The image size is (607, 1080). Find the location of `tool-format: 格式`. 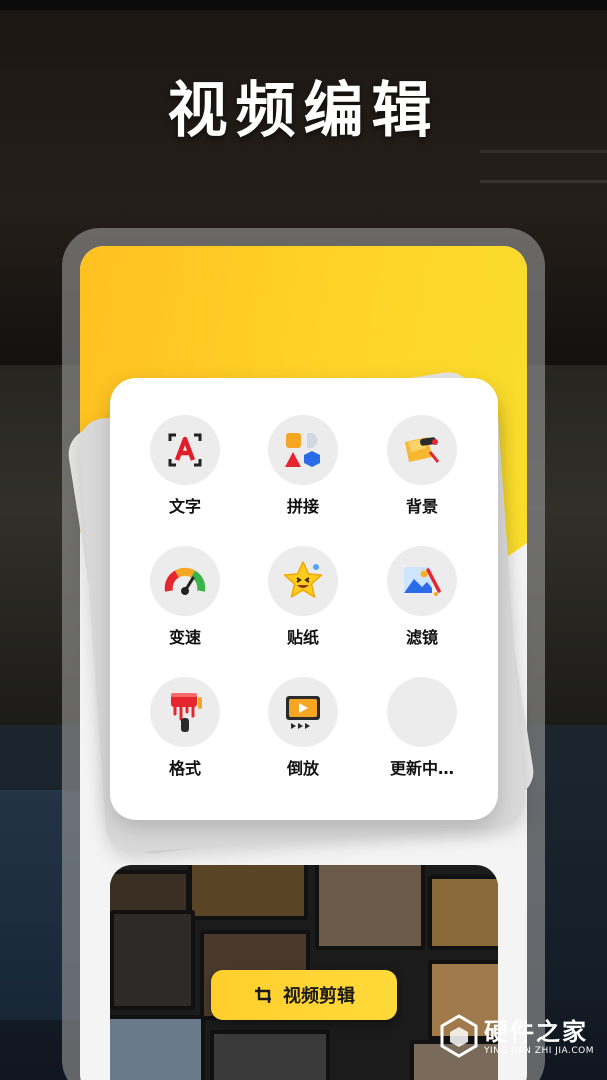

tool-format: 格式 is located at coordinates (185, 728).